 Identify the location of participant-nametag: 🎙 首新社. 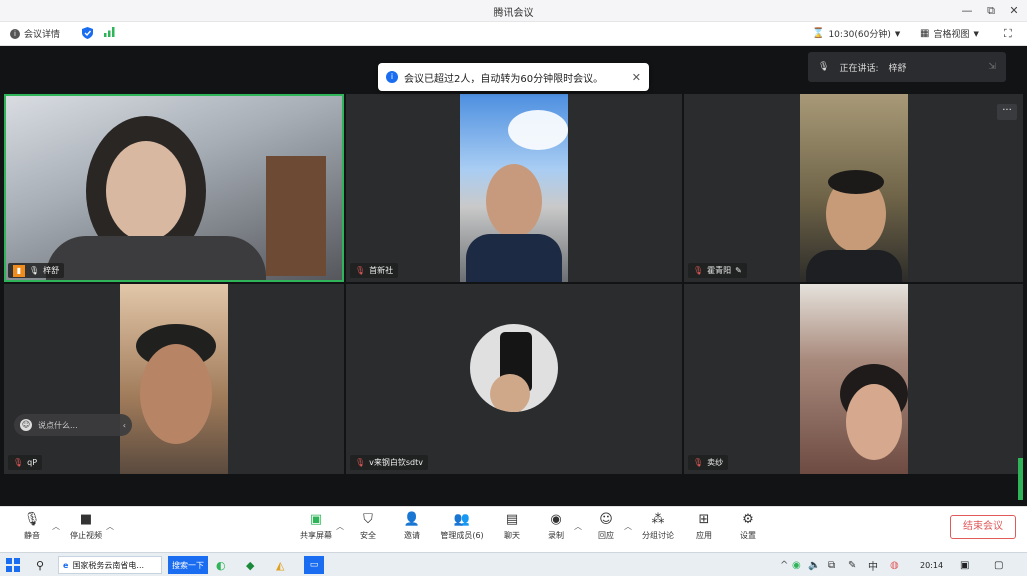
(374, 270).